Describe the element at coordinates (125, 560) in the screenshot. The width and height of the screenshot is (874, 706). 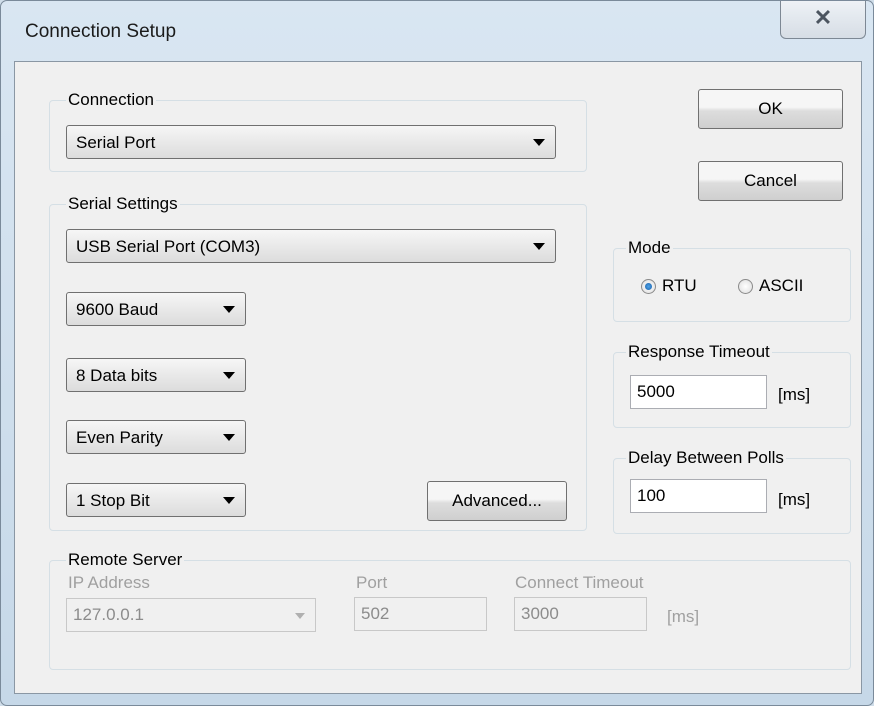
I see `remote-server-label: Remote Server` at that location.